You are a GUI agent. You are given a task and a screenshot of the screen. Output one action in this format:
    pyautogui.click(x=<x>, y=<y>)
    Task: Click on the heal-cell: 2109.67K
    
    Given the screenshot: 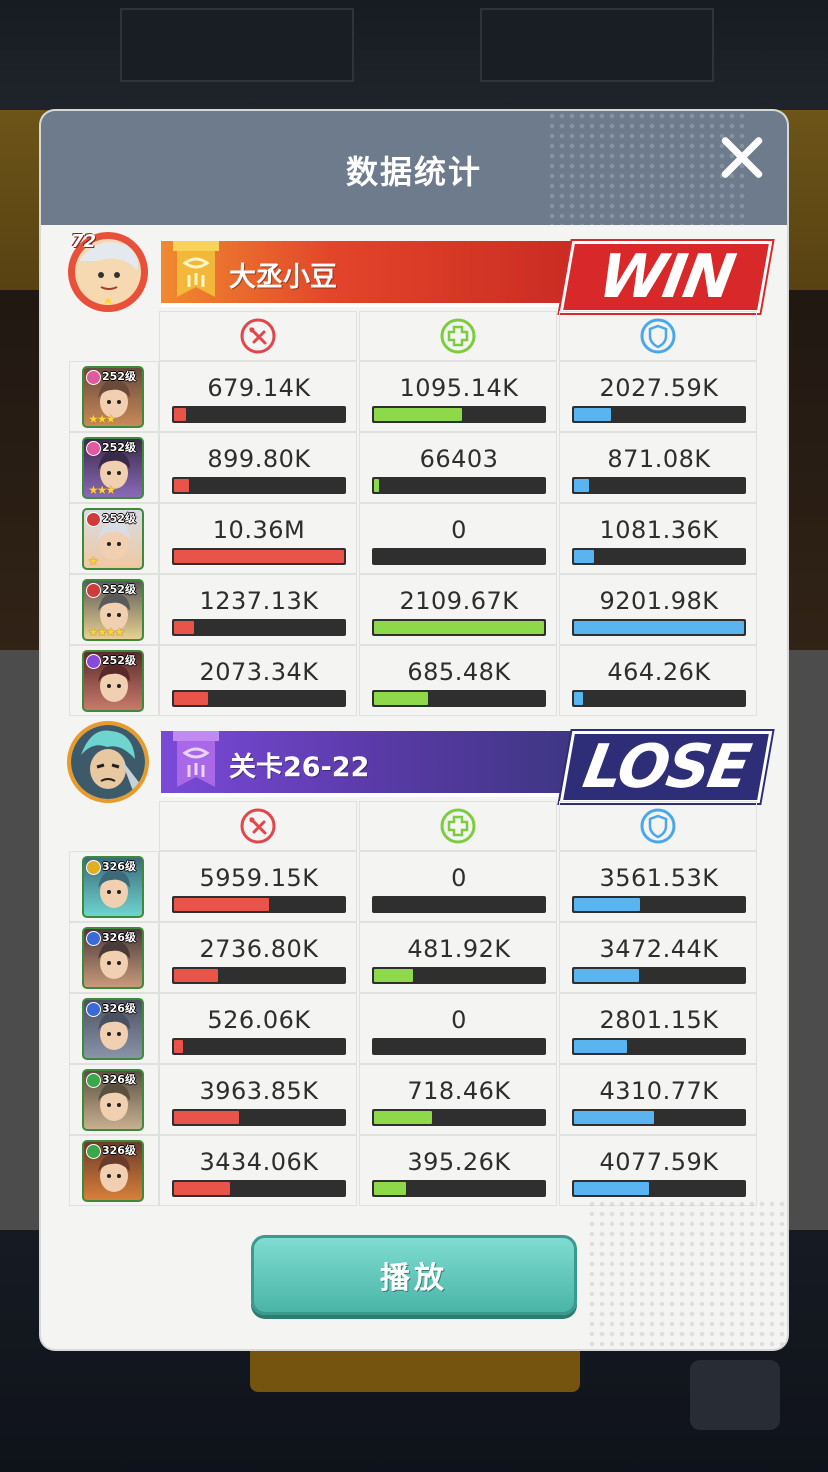 What is the action you would take?
    pyautogui.click(x=458, y=609)
    